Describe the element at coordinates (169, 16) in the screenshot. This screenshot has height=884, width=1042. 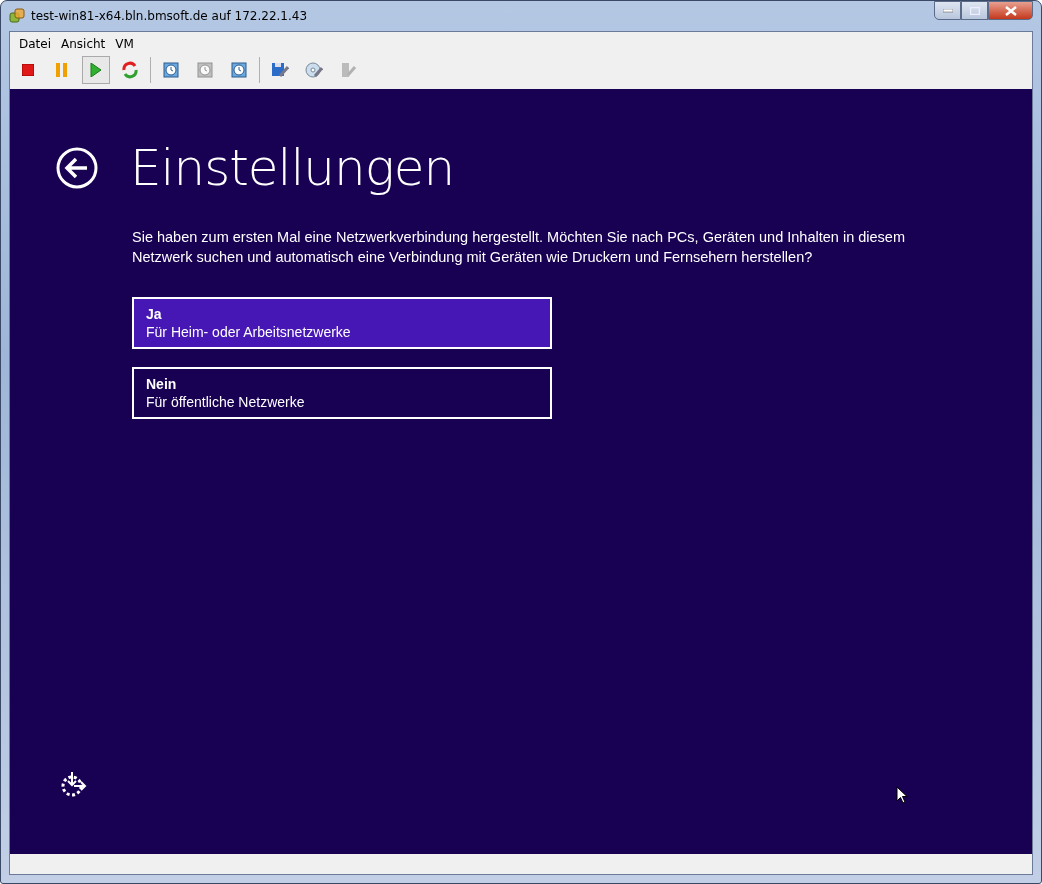
I see `window-title: test-win81-x64.bln.bmsoft.de auf 172.22.1.43` at that location.